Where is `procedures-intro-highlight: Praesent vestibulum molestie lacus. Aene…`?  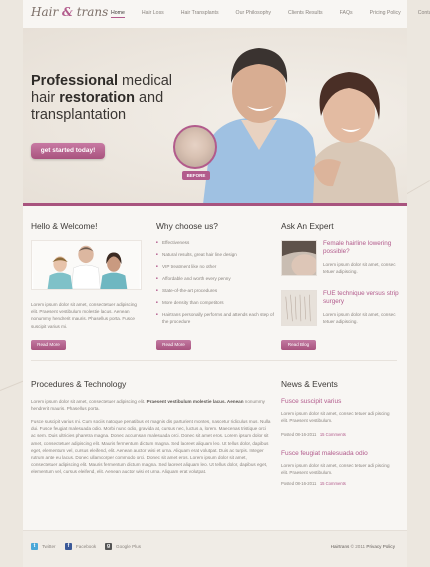
procedures-intro-highlight: Praesent vestibulum molestie lacus. Aene… is located at coordinates (195, 401).